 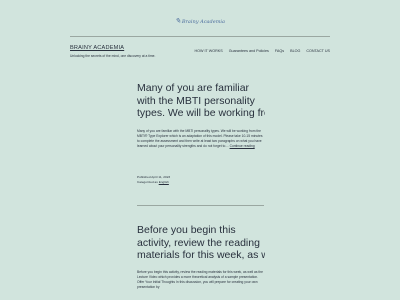 What do you see at coordinates (97, 48) in the screenshot?
I see `site-title: BRAINY ACADEMIA` at bounding box center [97, 48].